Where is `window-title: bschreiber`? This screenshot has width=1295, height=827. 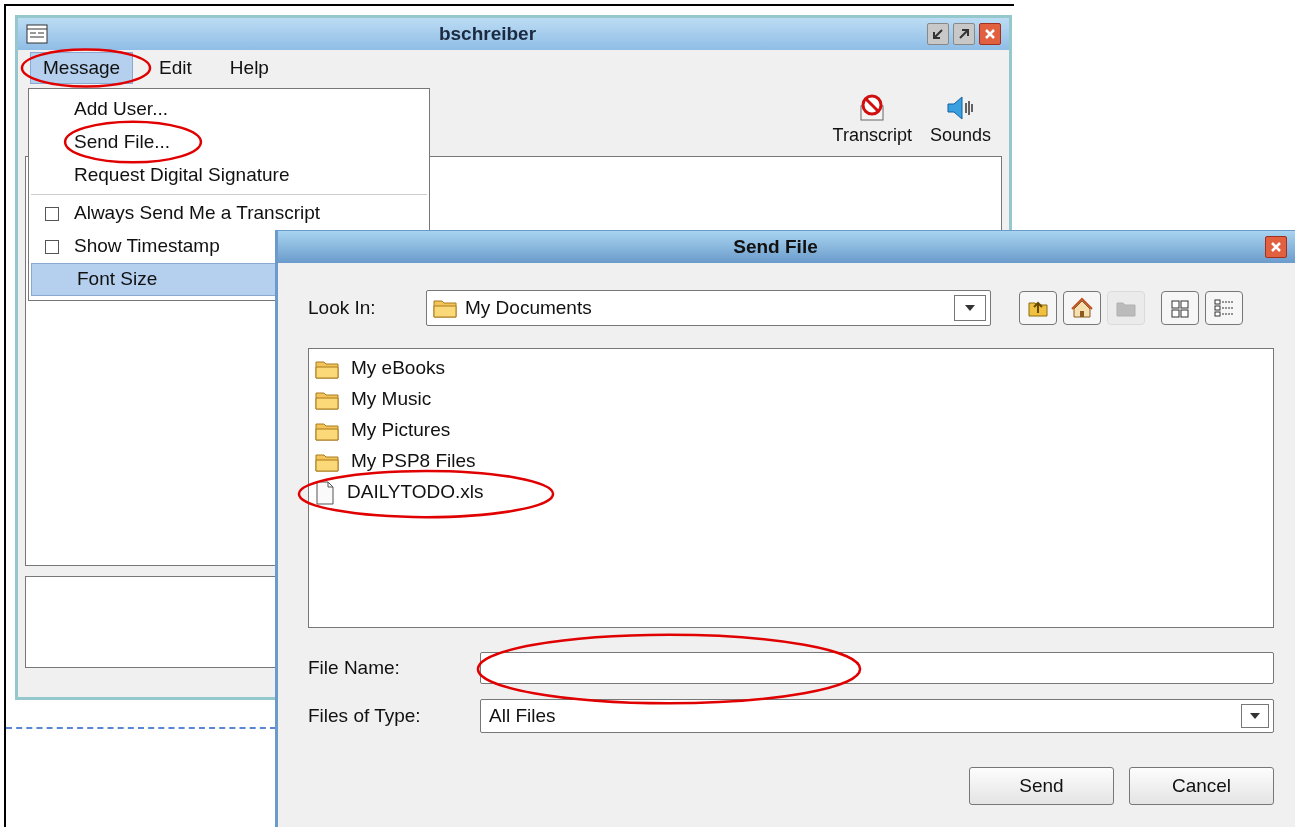 window-title: bschreiber is located at coordinates (487, 33).